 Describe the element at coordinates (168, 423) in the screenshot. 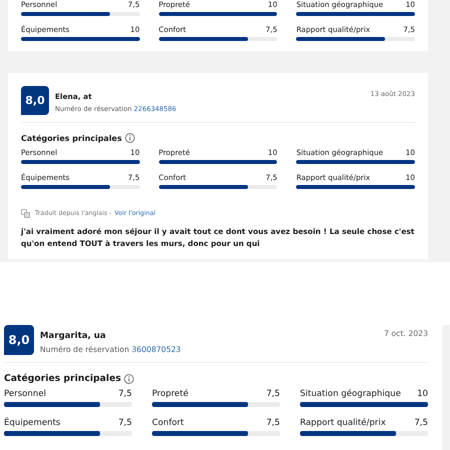

I see `category-name: Confort` at that location.